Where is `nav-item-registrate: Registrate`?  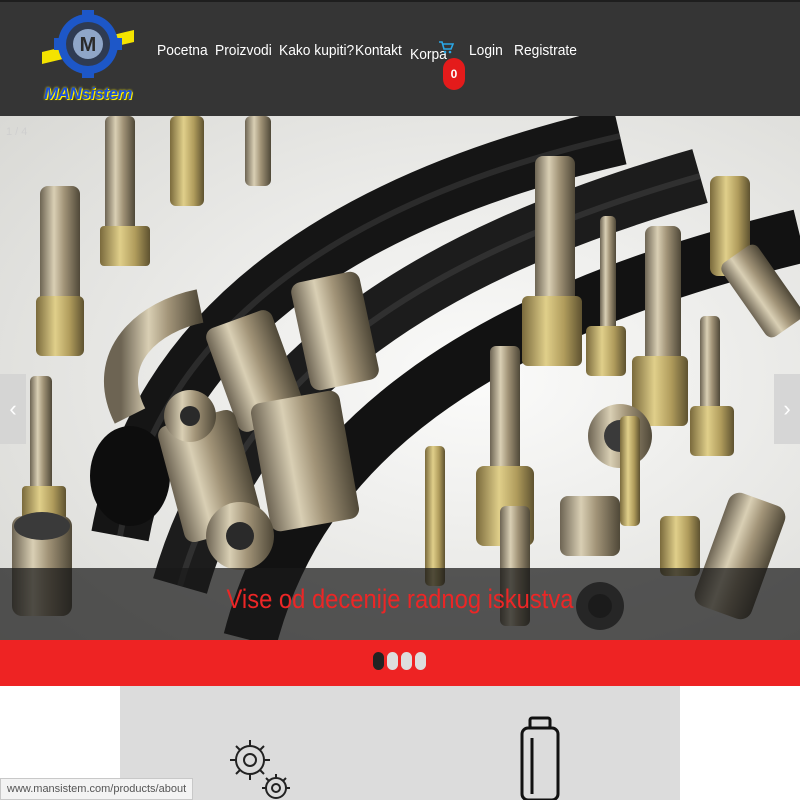
nav-item-registrate: Registrate is located at coordinates (545, 50).